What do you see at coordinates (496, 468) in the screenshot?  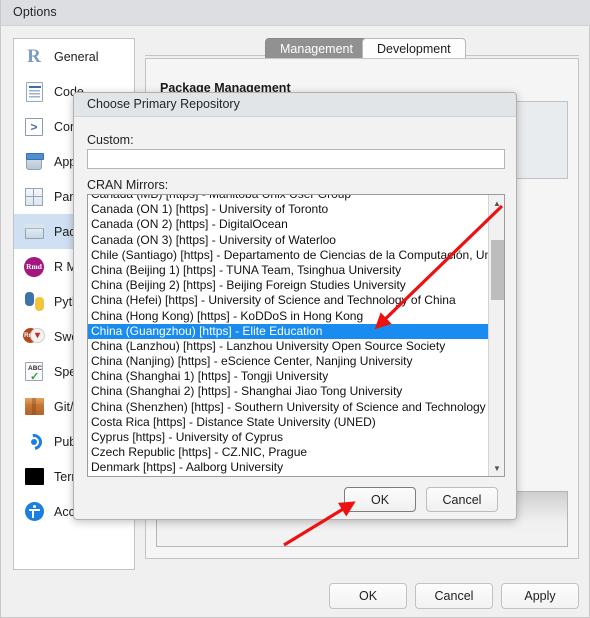 I see `scroll-down-icon: ▼` at bounding box center [496, 468].